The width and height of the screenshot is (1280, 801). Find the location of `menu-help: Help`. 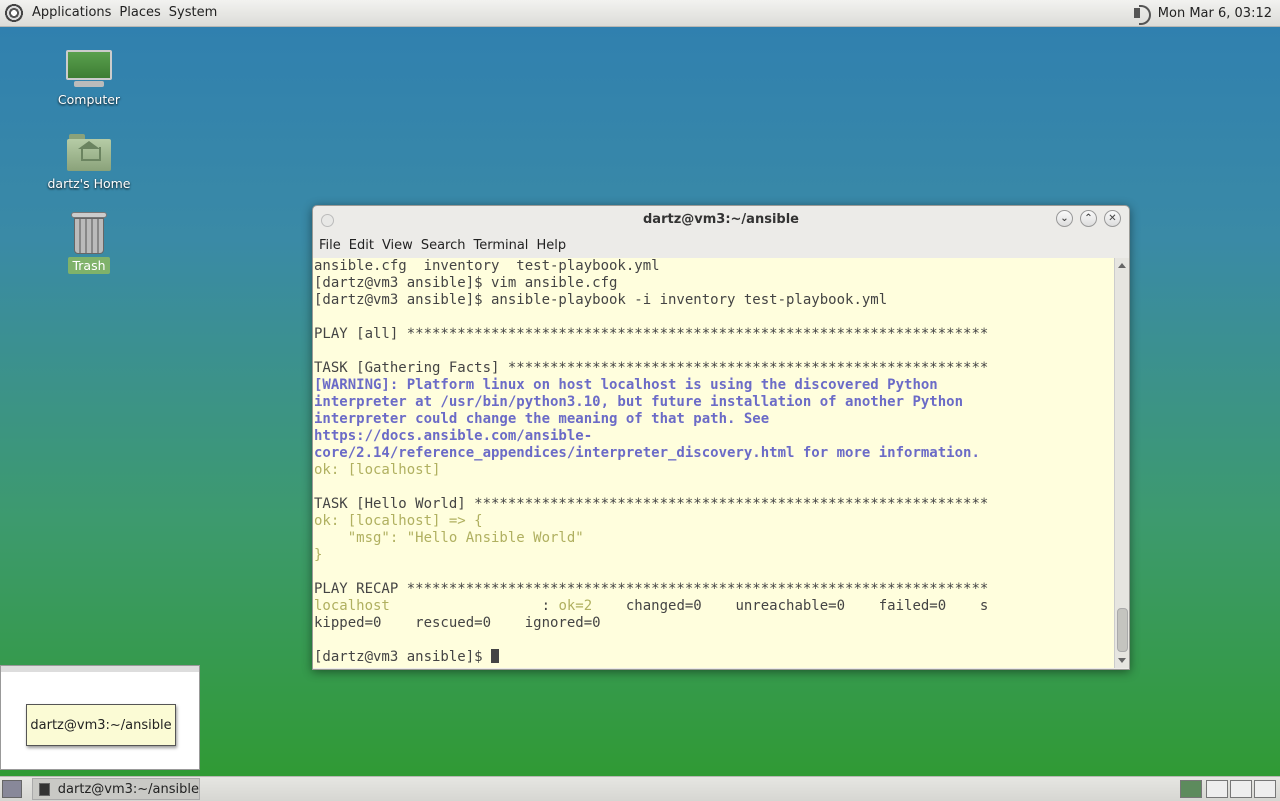

menu-help: Help is located at coordinates (551, 245).